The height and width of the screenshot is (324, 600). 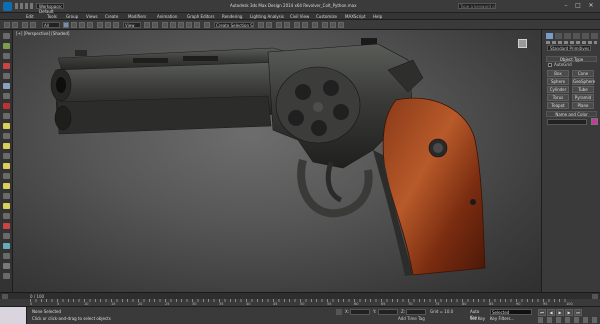 I want to click on menu-lighting-analysis: Lighting Analysis, so click(x=267, y=16).